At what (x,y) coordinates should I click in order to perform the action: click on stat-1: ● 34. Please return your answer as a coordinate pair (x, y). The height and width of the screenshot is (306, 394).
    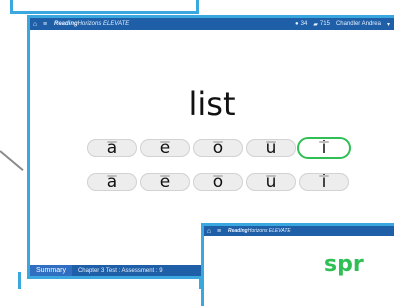
    Looking at the image, I should click on (301, 24).